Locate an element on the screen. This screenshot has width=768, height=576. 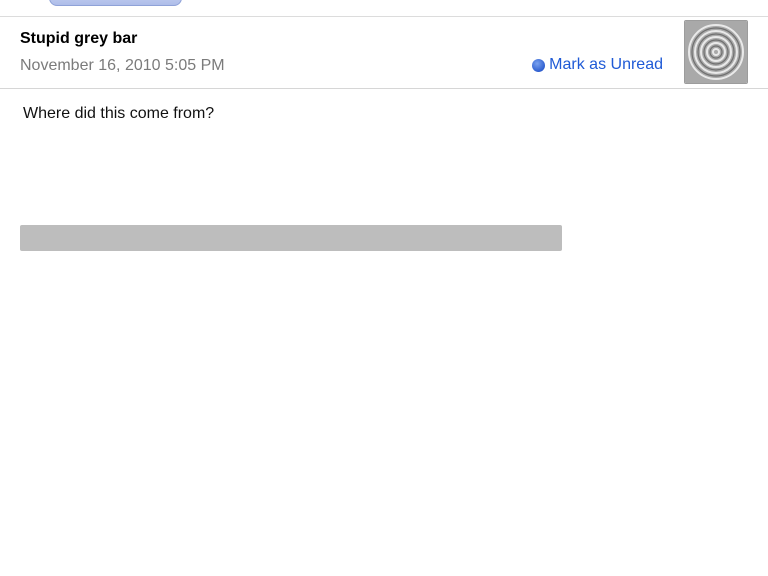
message-subject: Stupid grey bar is located at coordinates (79, 38).